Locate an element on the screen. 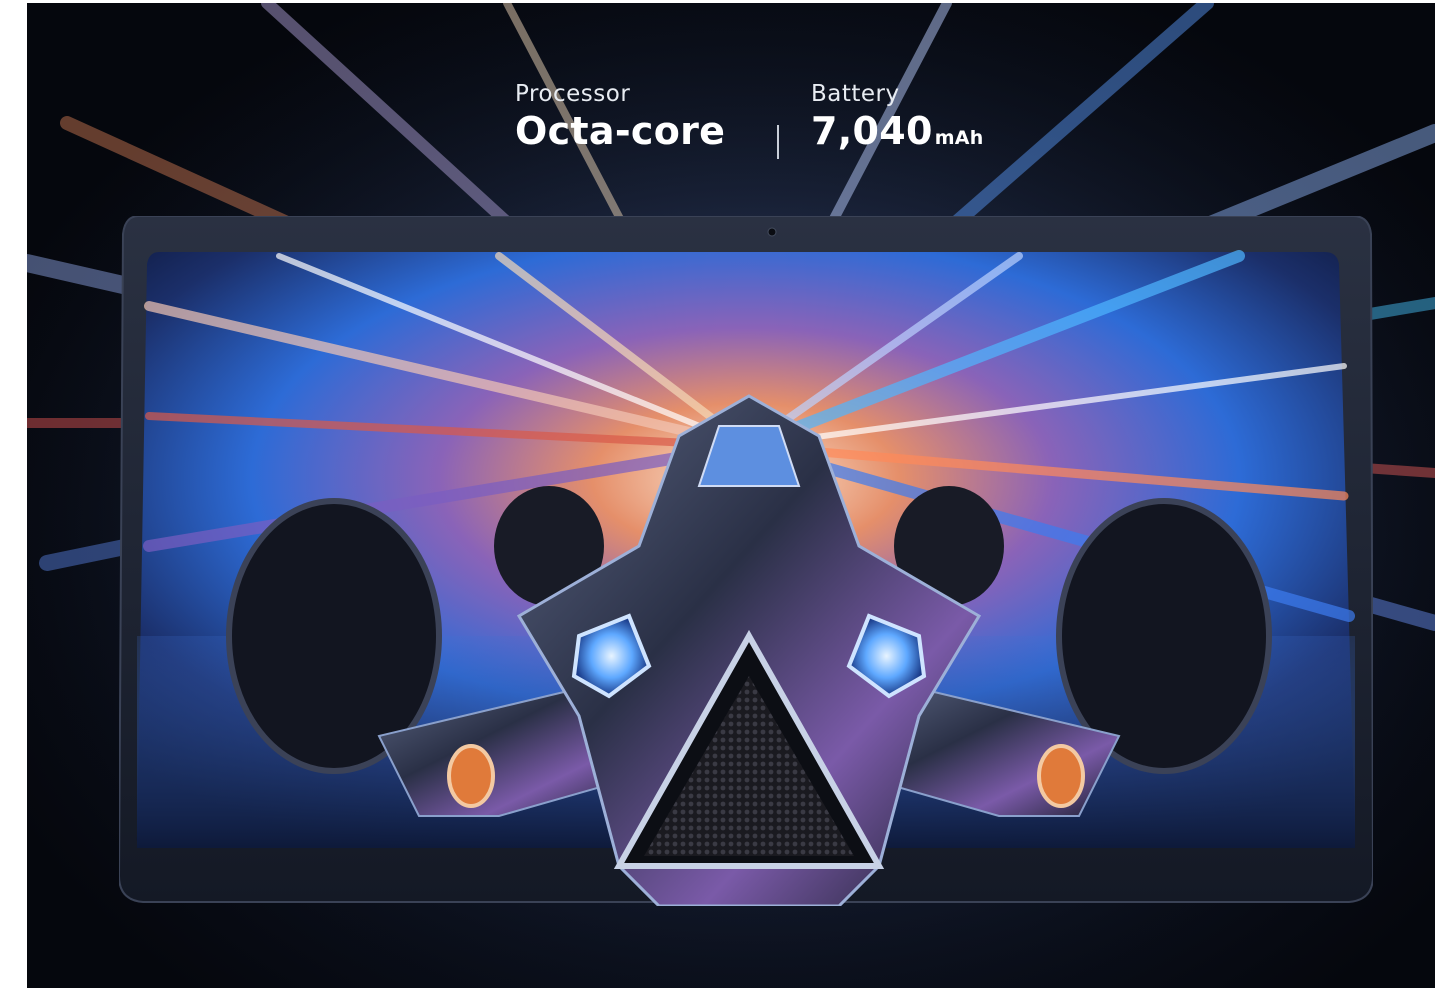  battery-label: Battery is located at coordinates (855, 94).